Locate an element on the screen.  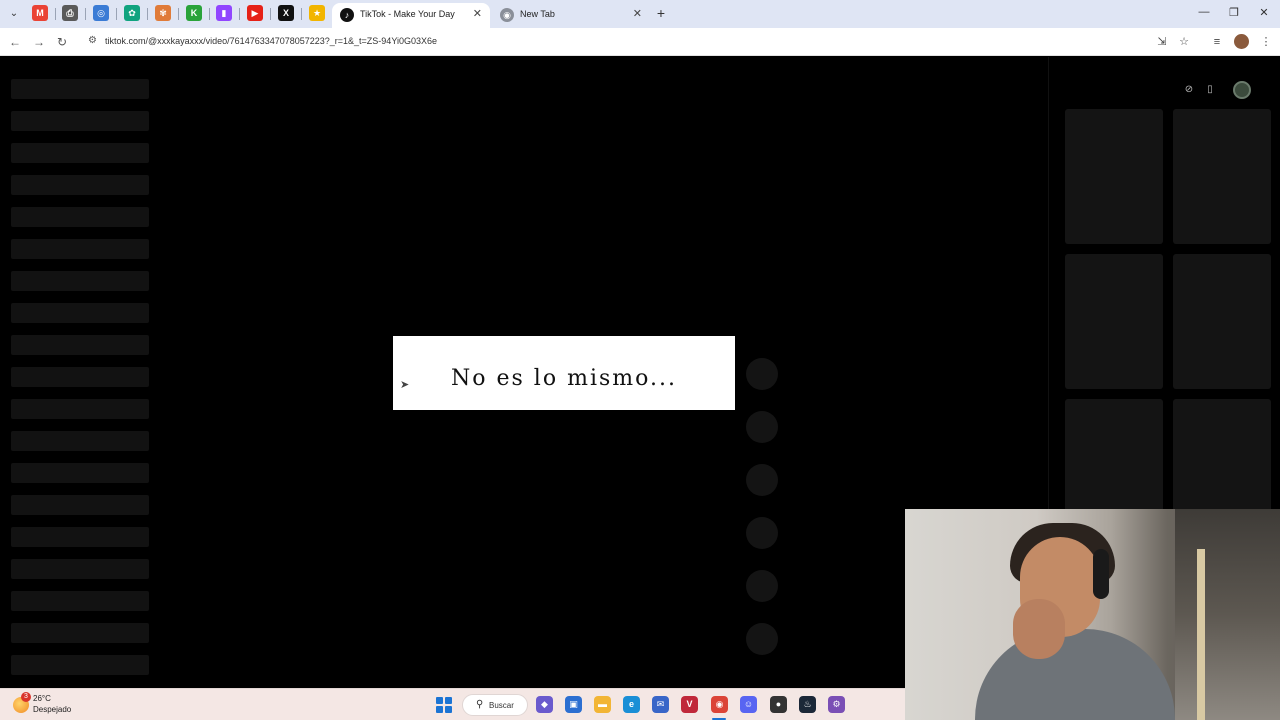
sound-button is located at coordinates (762, 639).